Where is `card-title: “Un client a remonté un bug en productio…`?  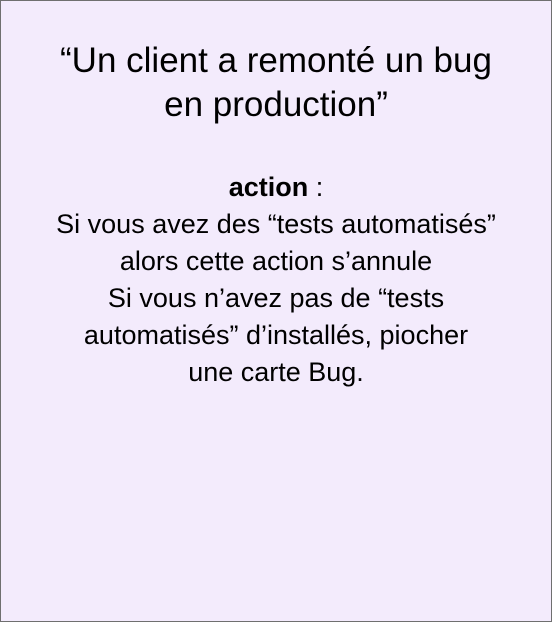 card-title: “Un client a remonté un bug en productio… is located at coordinates (276, 83).